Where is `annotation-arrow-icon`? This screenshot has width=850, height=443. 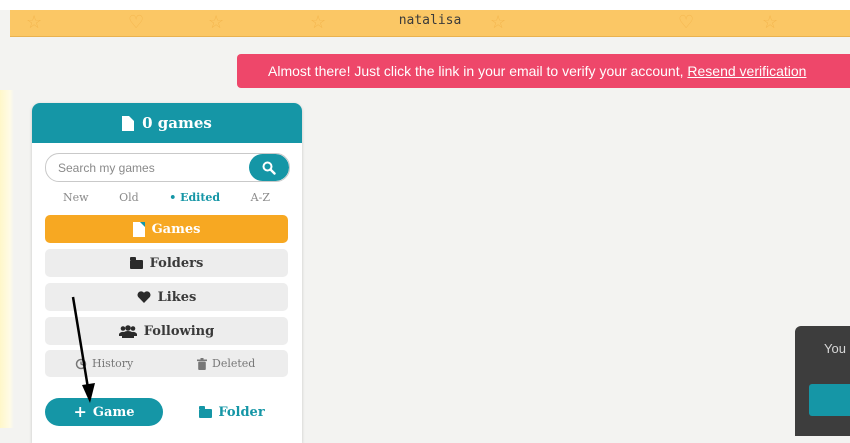 annotation-arrow-icon is located at coordinates (83, 349).